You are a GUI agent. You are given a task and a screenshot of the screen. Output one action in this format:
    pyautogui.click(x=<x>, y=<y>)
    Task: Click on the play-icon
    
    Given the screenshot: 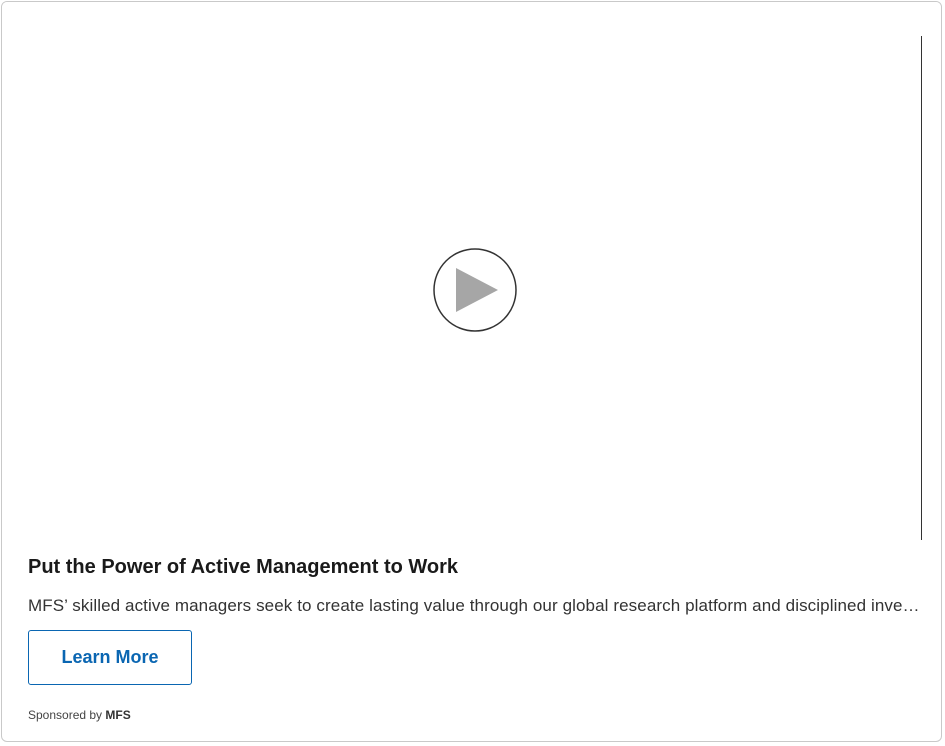 What is the action you would take?
    pyautogui.click(x=475, y=290)
    